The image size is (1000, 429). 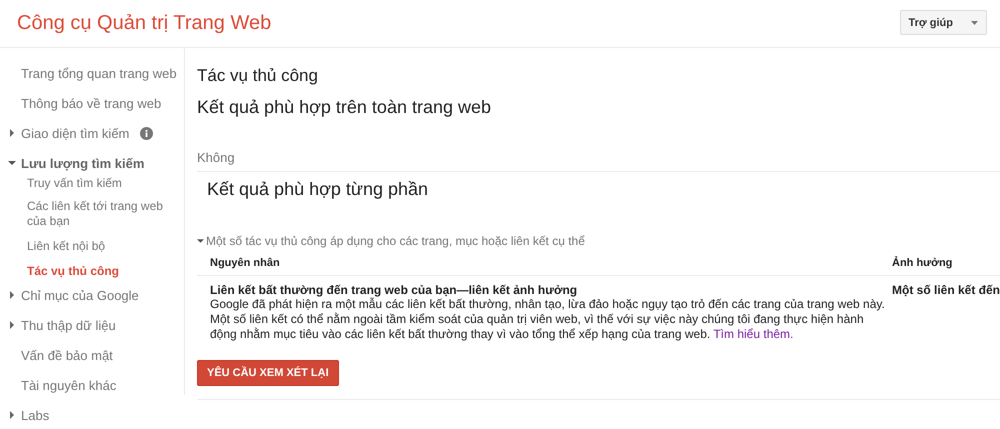 What do you see at coordinates (258, 76) in the screenshot?
I see `page-title: Tác vụ thủ công` at bounding box center [258, 76].